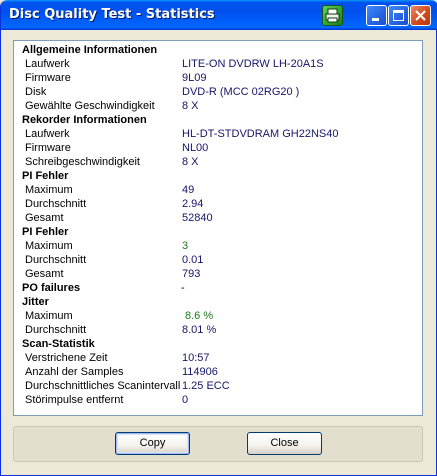 The width and height of the screenshot is (437, 476). I want to click on maximize-button, so click(398, 15).